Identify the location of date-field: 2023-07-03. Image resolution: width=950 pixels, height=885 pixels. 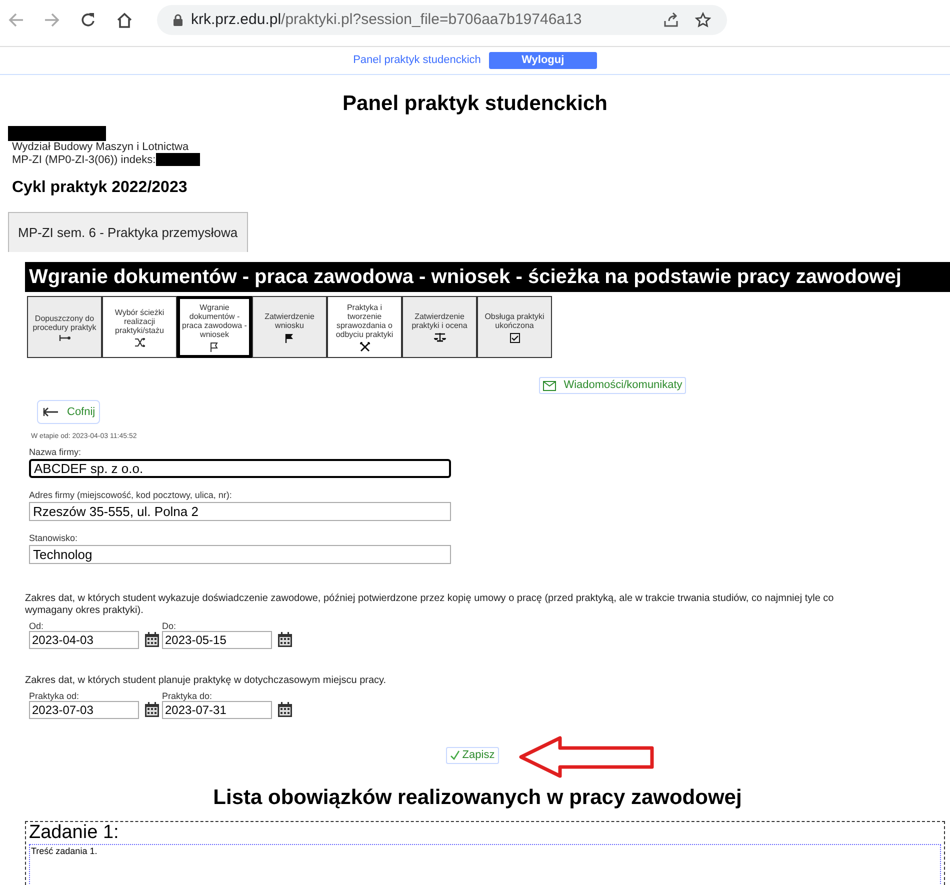
(84, 709).